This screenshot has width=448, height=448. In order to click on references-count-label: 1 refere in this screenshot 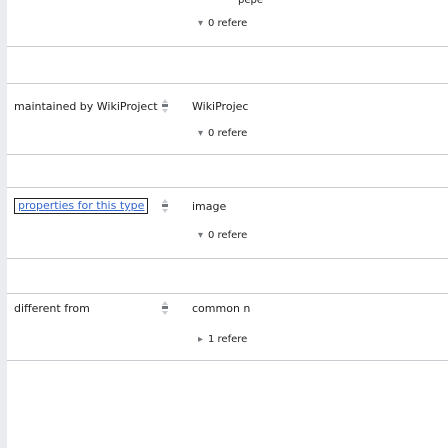, I will do `click(228, 339)`.